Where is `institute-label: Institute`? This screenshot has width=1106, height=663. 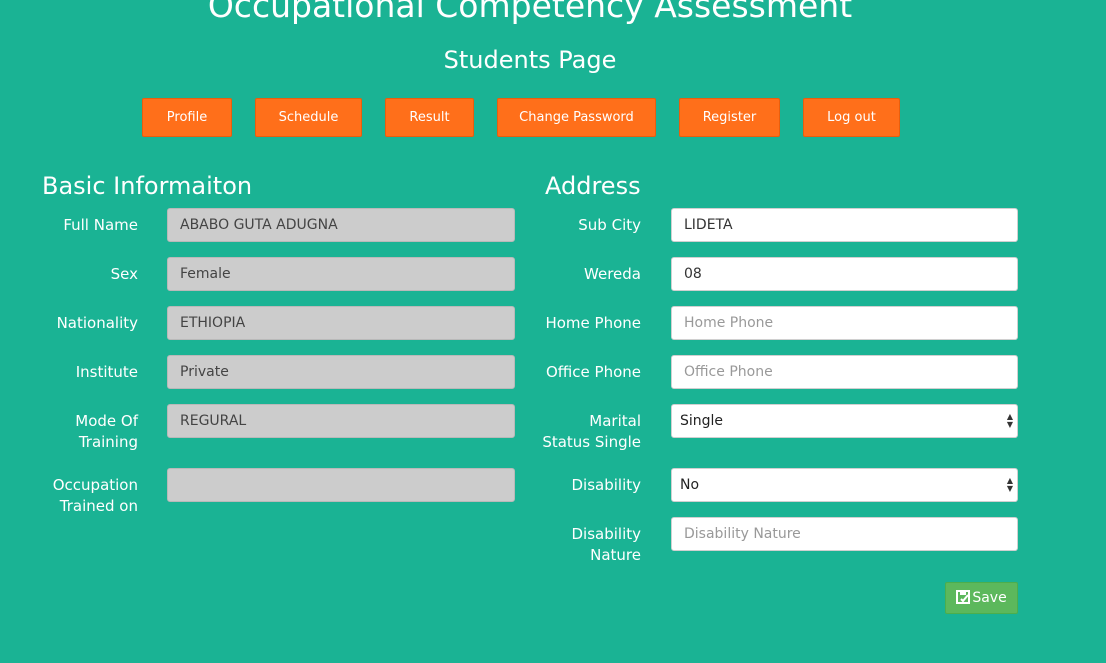
institute-label: Institute is located at coordinates (106, 372).